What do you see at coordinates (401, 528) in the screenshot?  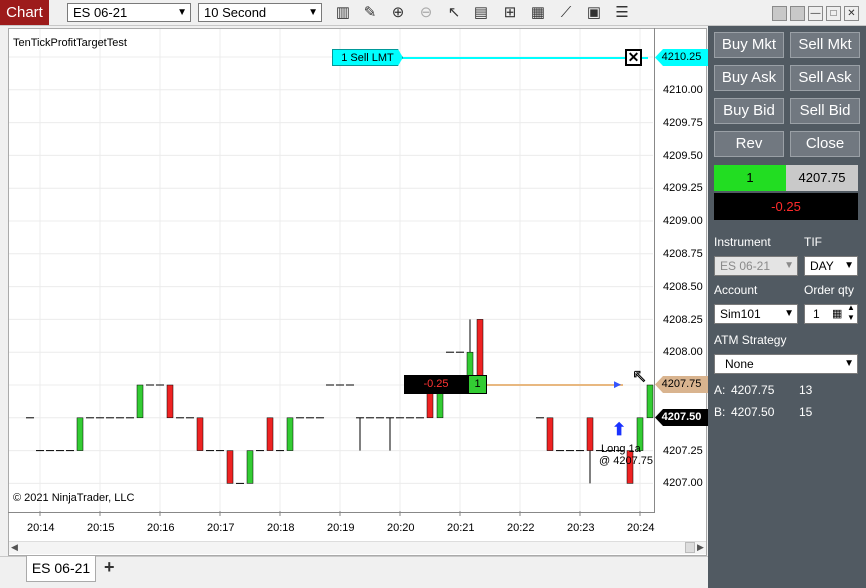 I see `time-tick-label: 20:20` at bounding box center [401, 528].